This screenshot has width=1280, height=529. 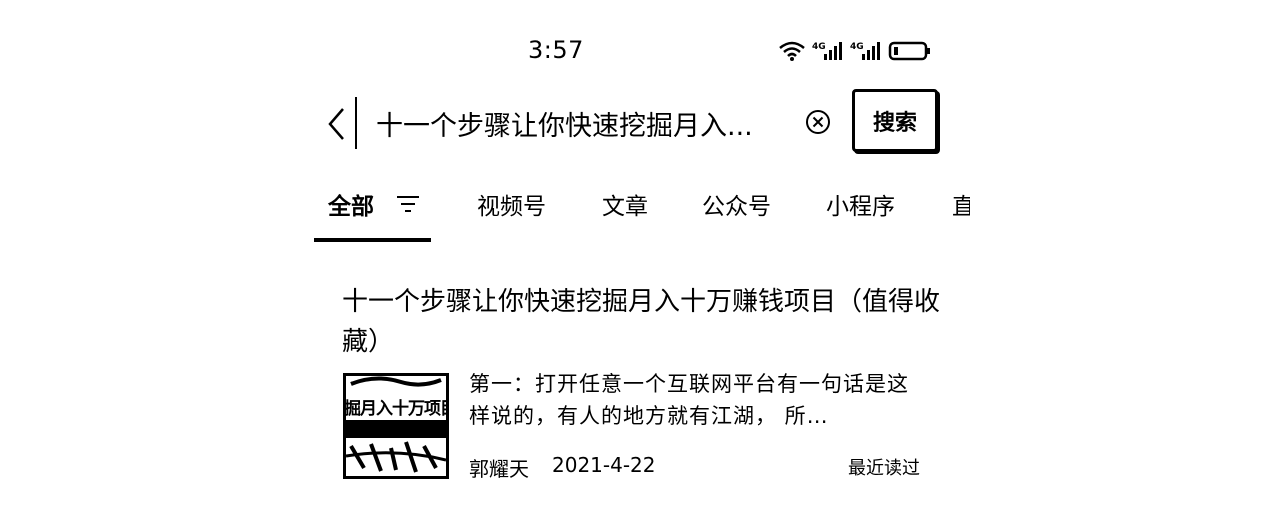 I want to click on back-chevron-icon, so click(x=336, y=124).